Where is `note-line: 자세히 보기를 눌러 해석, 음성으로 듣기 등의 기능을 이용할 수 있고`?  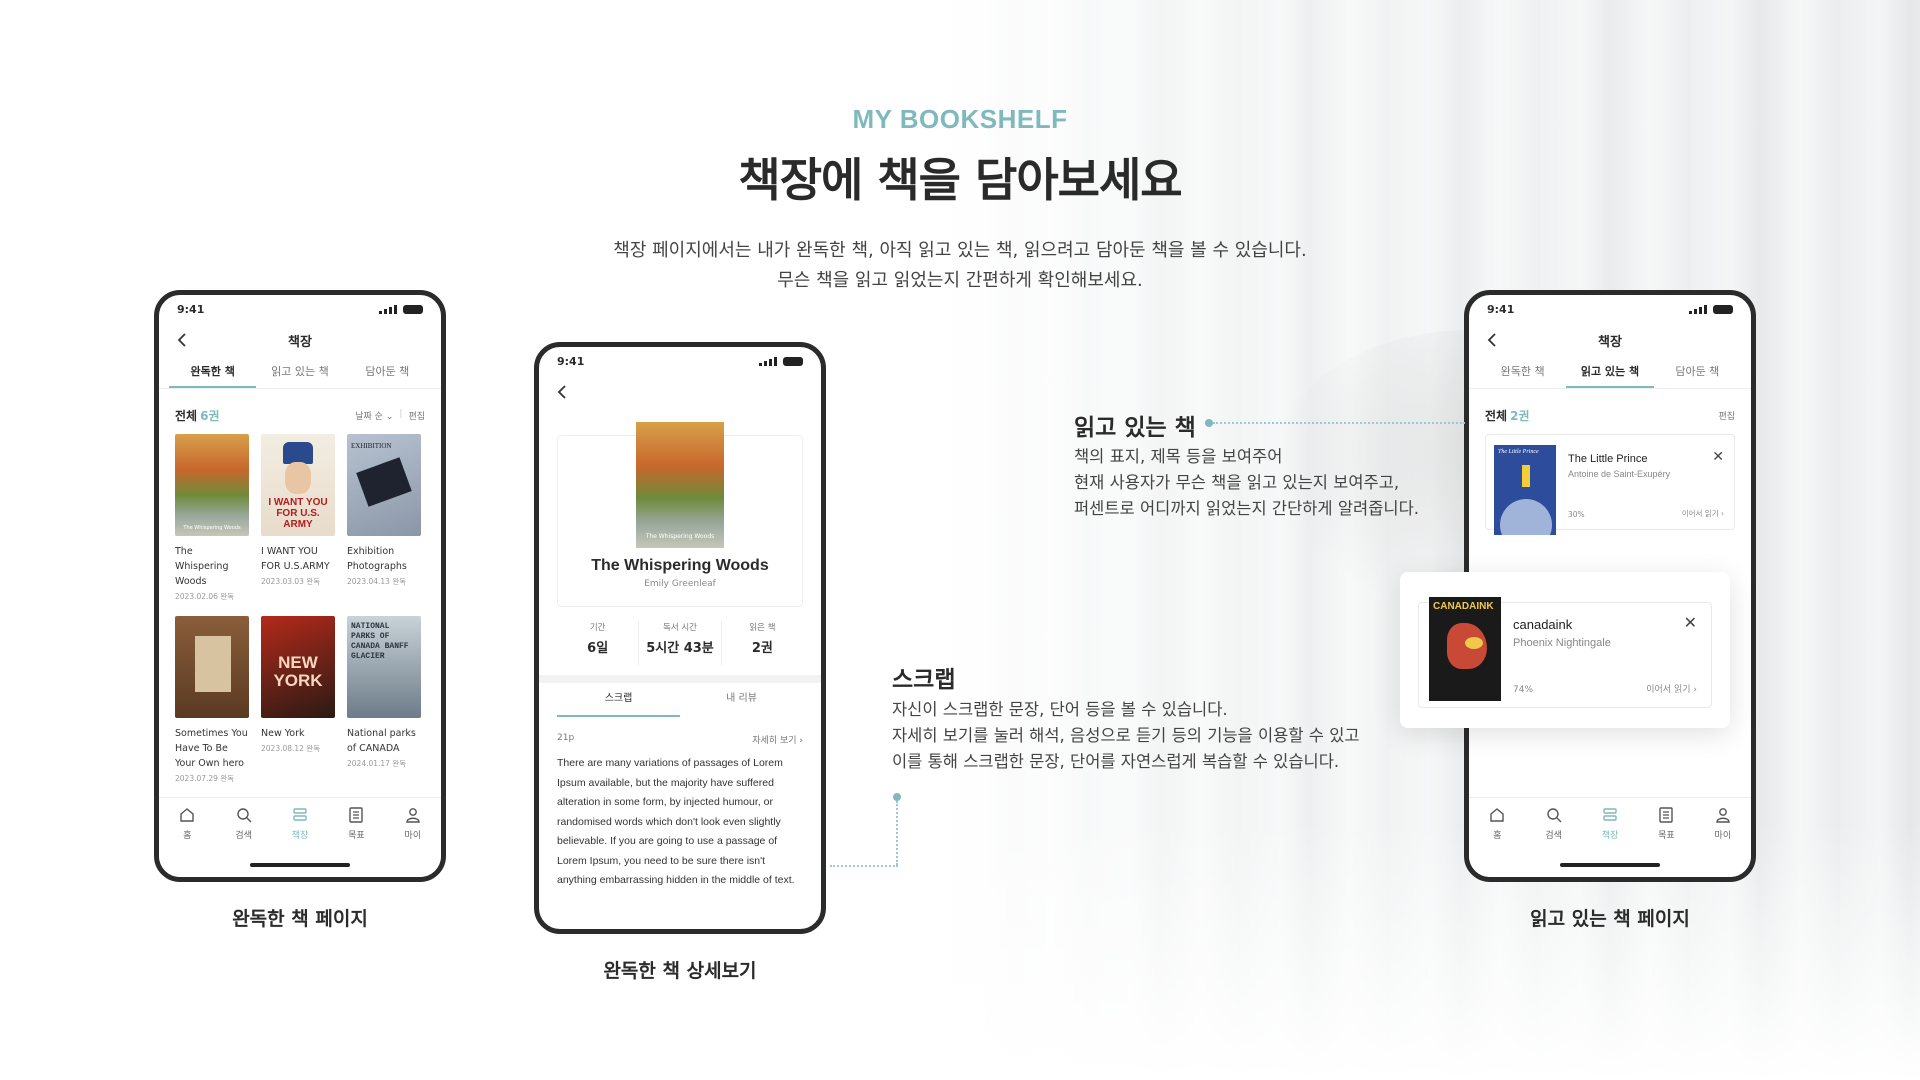 note-line: 자세히 보기를 눌러 해석, 음성으로 듣기 등의 기능을 이용할 수 있고 is located at coordinates (1126, 735).